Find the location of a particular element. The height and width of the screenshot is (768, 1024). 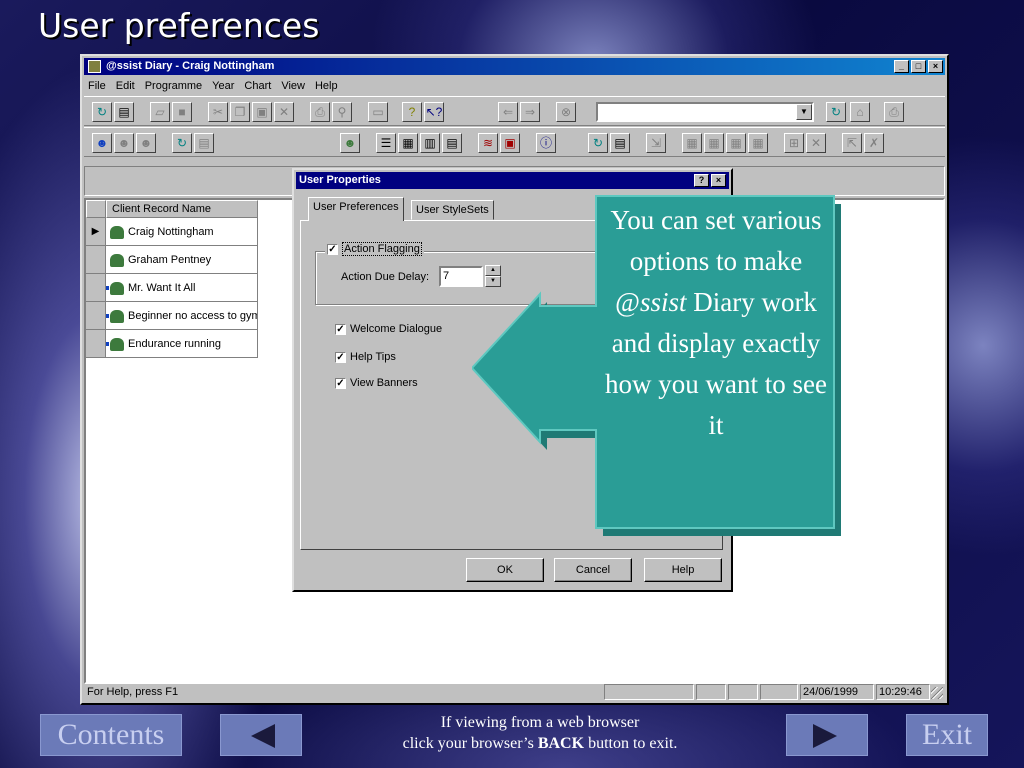

sync-icon: ↻ is located at coordinates (836, 112).